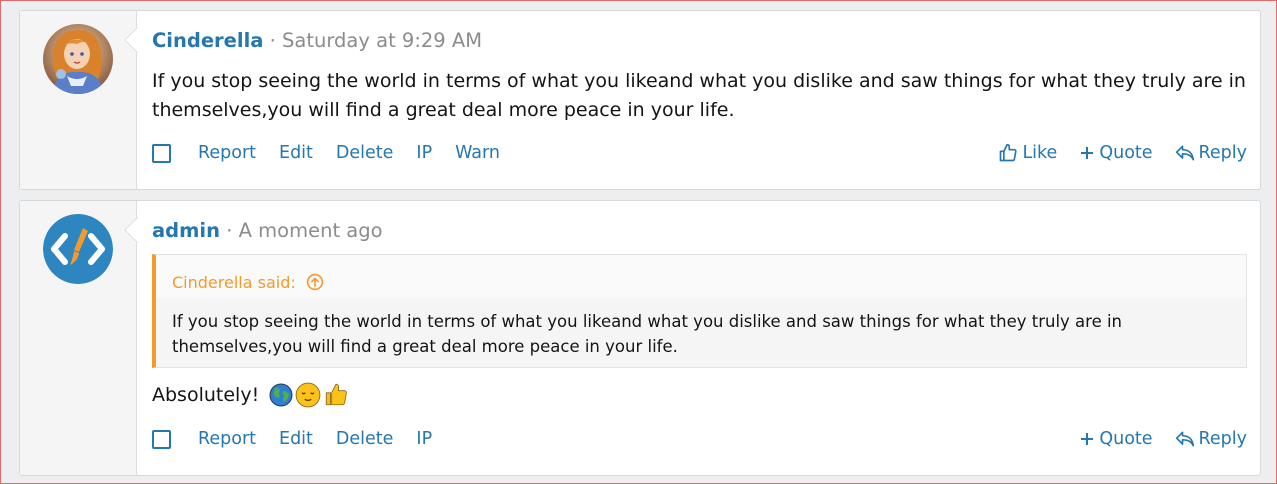 The image size is (1277, 484). I want to click on arrow-up-circle-icon, so click(315, 282).